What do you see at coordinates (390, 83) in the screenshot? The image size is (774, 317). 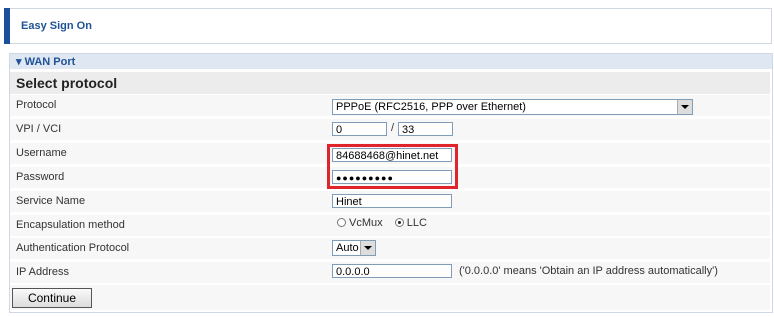 I see `section-heading: Select protocol` at bounding box center [390, 83].